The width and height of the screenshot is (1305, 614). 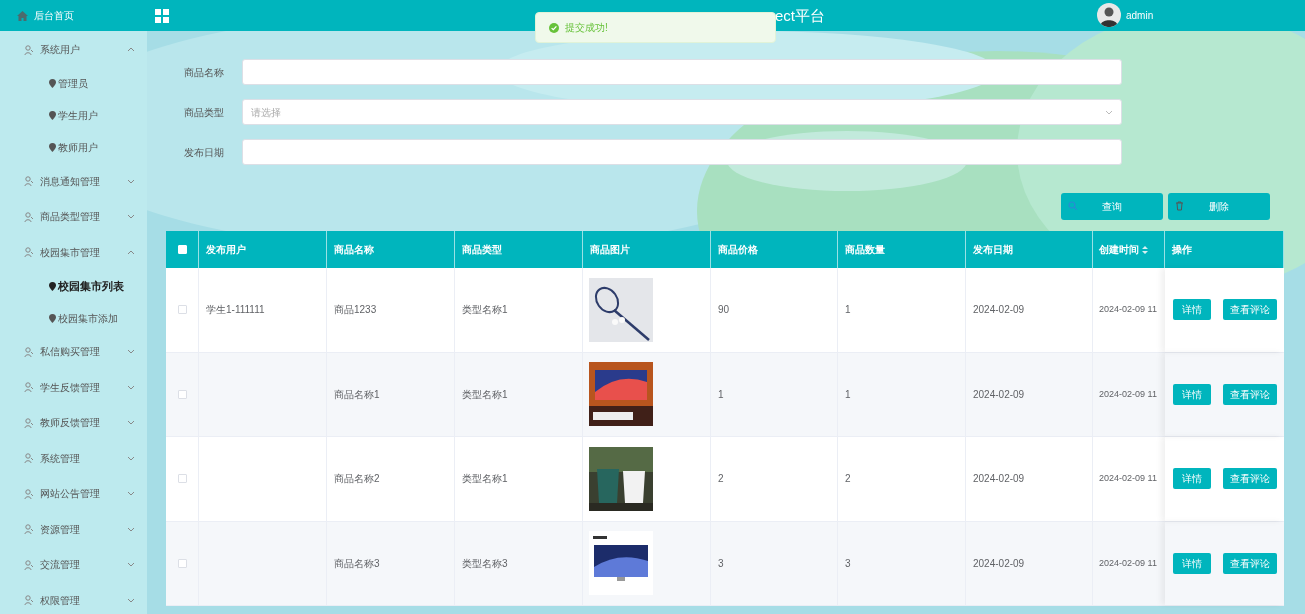 What do you see at coordinates (73, 565) in the screenshot?
I see `menu-item: 交流管理` at bounding box center [73, 565].